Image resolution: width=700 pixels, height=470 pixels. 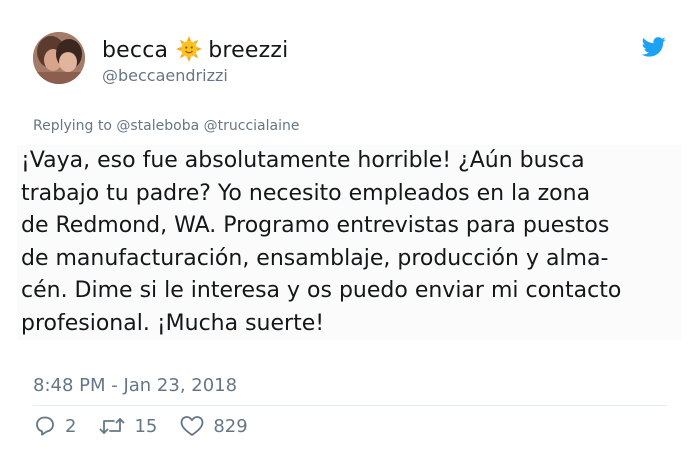 I want to click on replying-to-label: Replying to, so click(x=72, y=126).